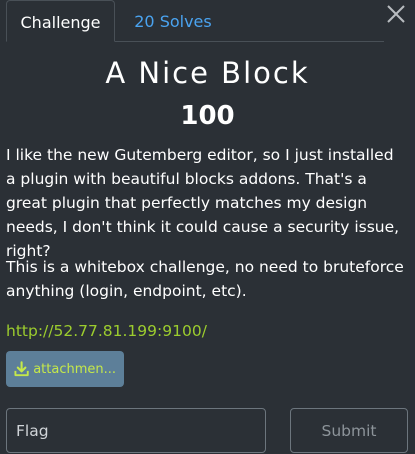 Image resolution: width=415 pixels, height=454 pixels. Describe the element at coordinates (136, 430) in the screenshot. I see `flag-input` at that location.